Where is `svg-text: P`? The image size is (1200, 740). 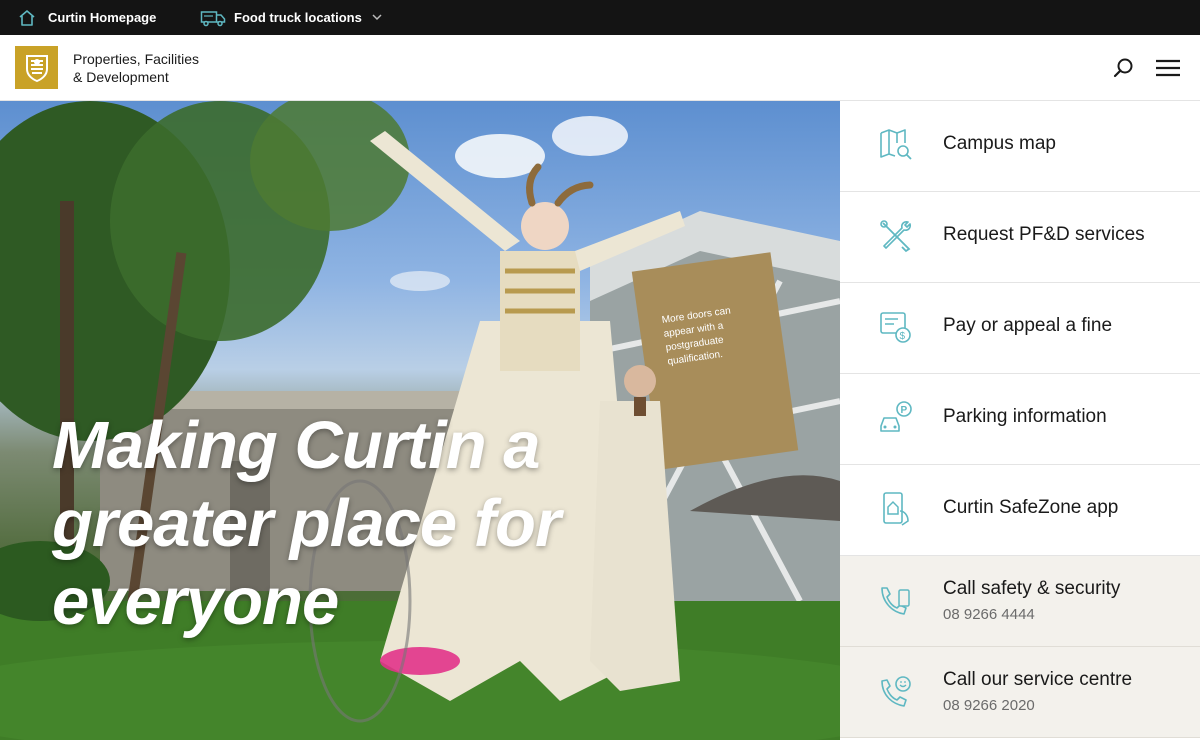 svg-text: P is located at coordinates (904, 410).